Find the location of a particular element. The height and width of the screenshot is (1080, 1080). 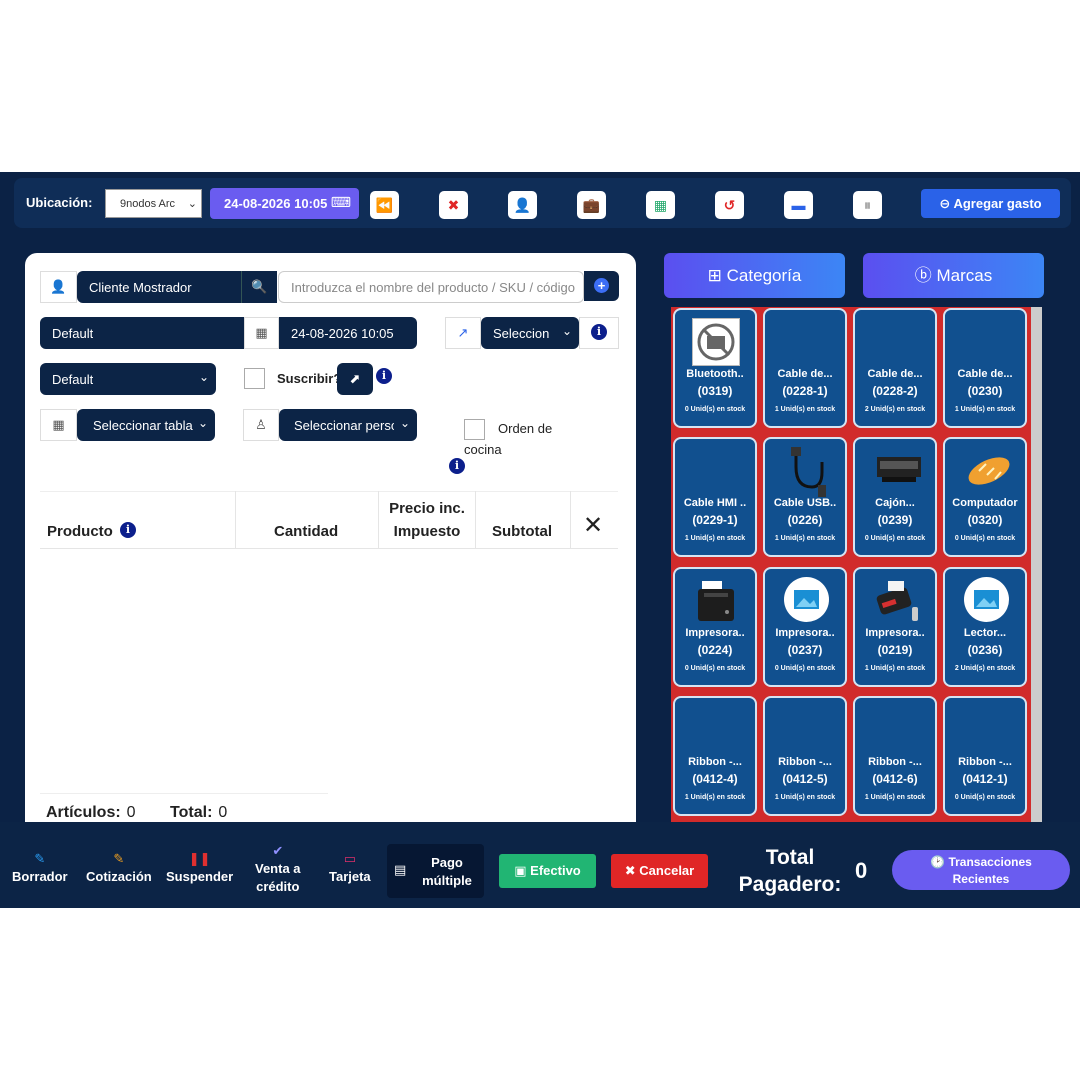

product-tile: Cable HMI .. (0229-1) 1 Unid(s) en stock is located at coordinates (715, 497).